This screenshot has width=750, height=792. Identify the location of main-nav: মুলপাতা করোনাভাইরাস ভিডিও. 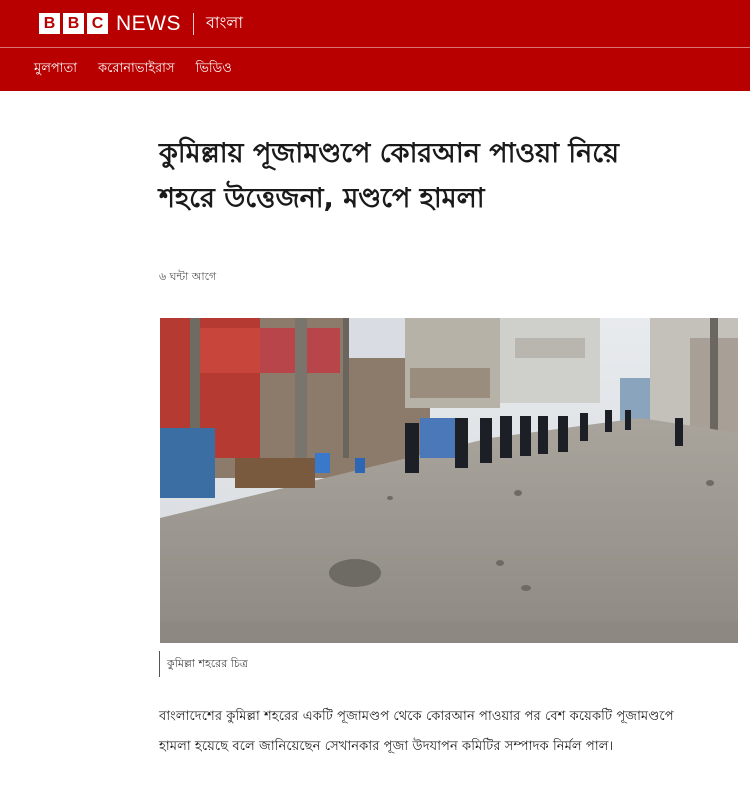
(375, 69).